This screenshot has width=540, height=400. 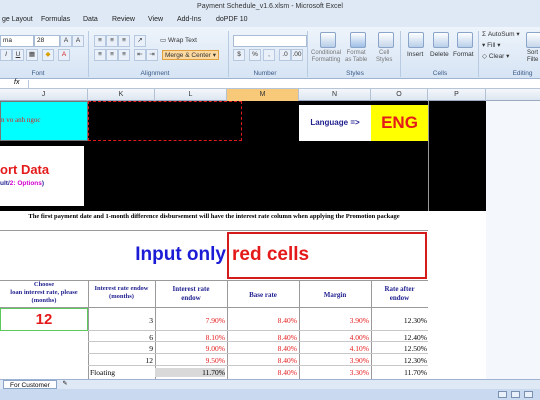 What do you see at coordinates (120, 320) in the screenshot?
I see `period-cell: 3` at bounding box center [120, 320].